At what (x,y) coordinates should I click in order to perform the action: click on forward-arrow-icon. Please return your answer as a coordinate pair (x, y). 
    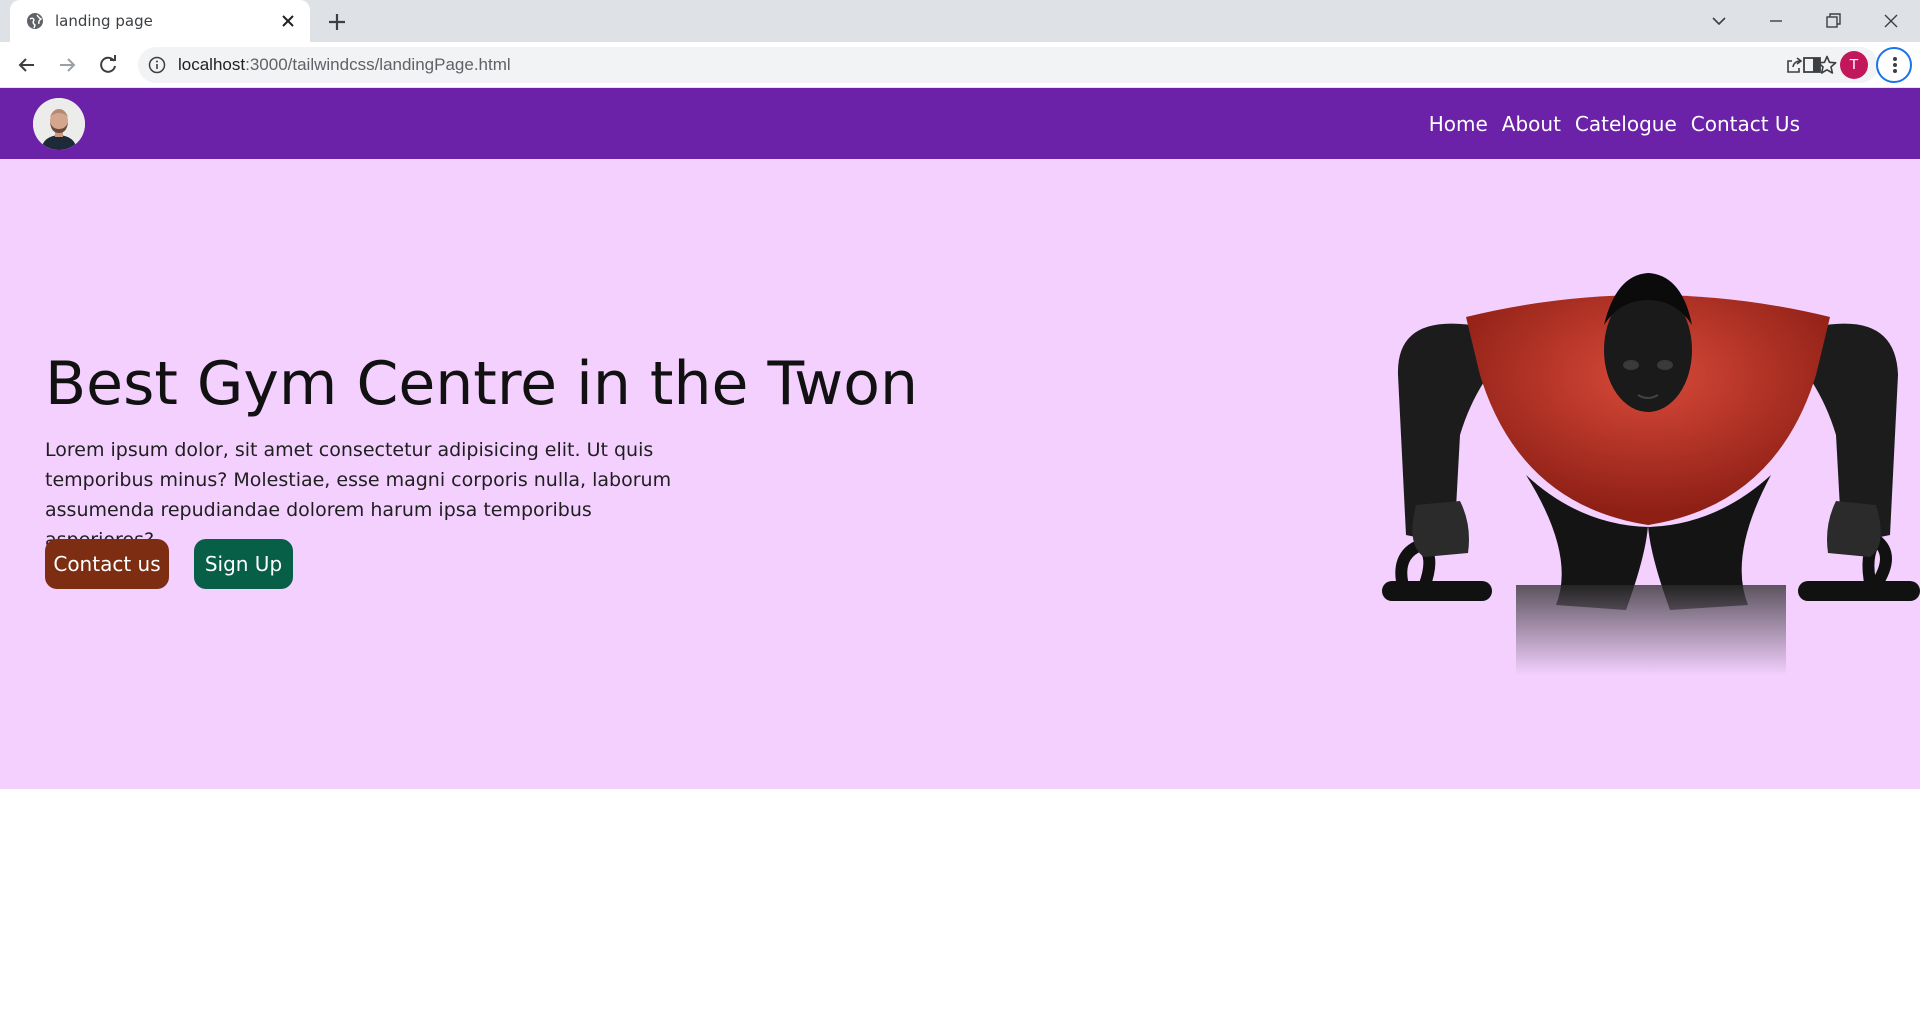
    Looking at the image, I should click on (67, 65).